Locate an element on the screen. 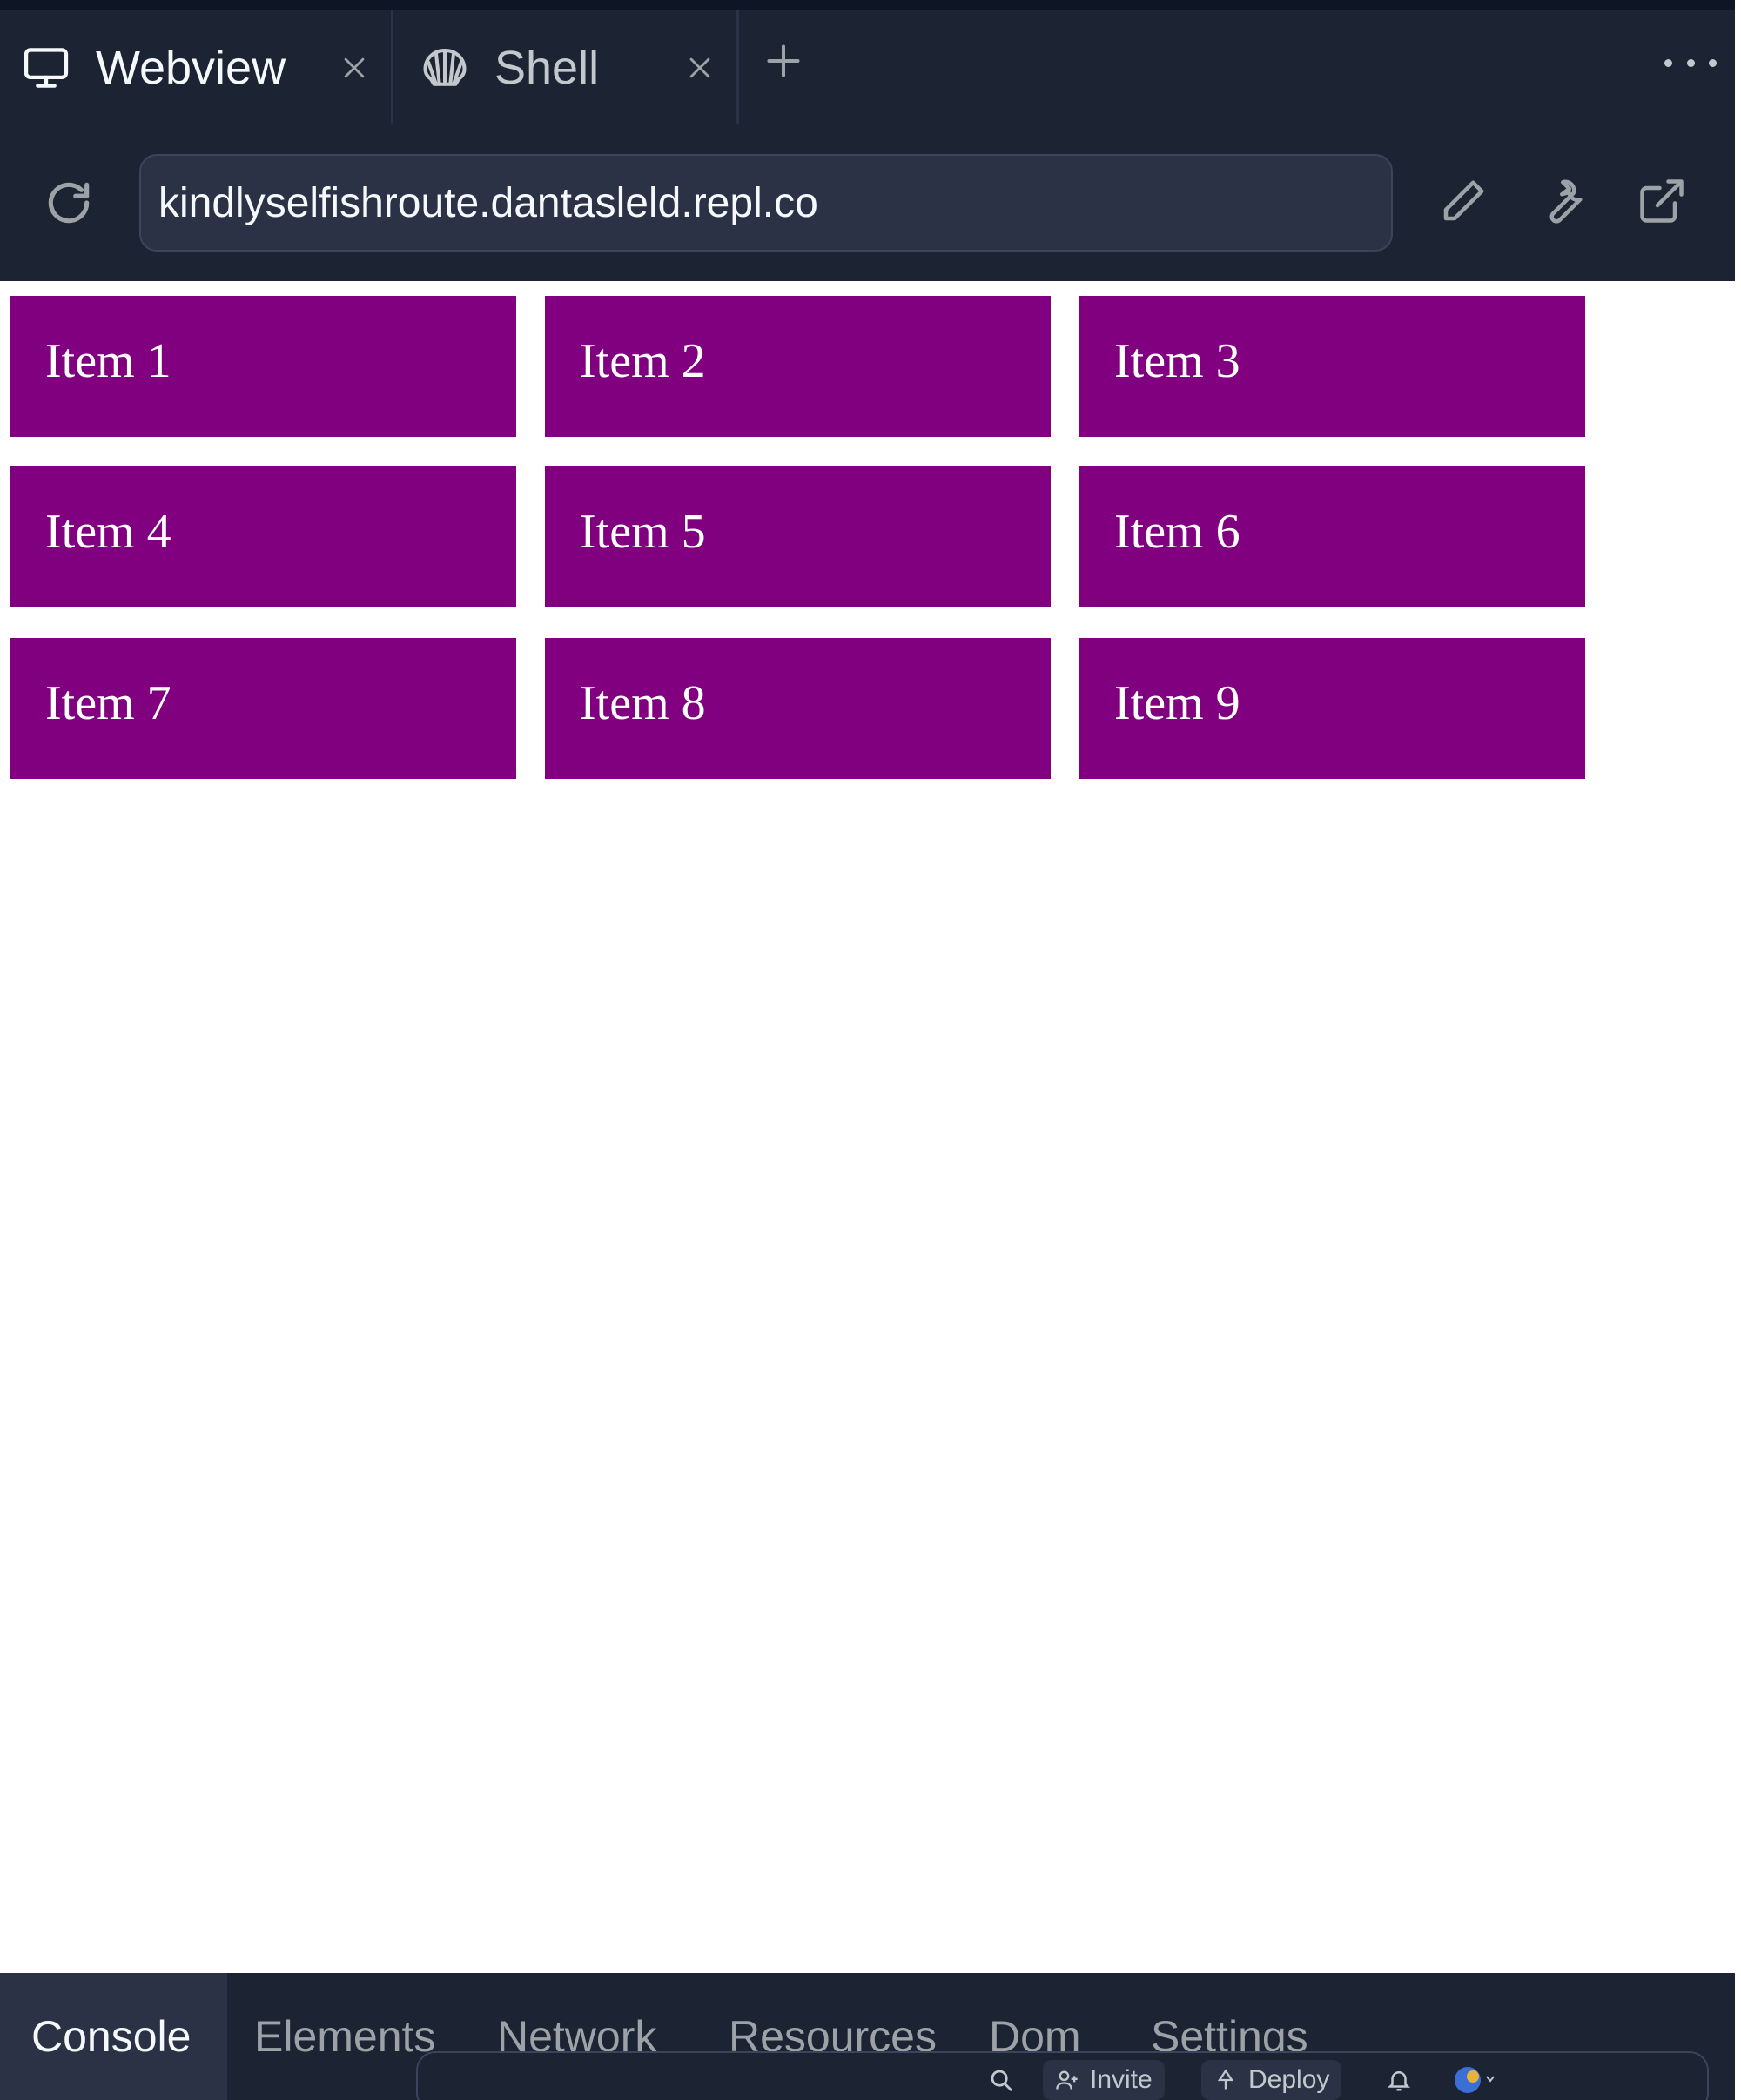 Image resolution: width=1741 pixels, height=2100 pixels. reload-button is located at coordinates (68, 202).